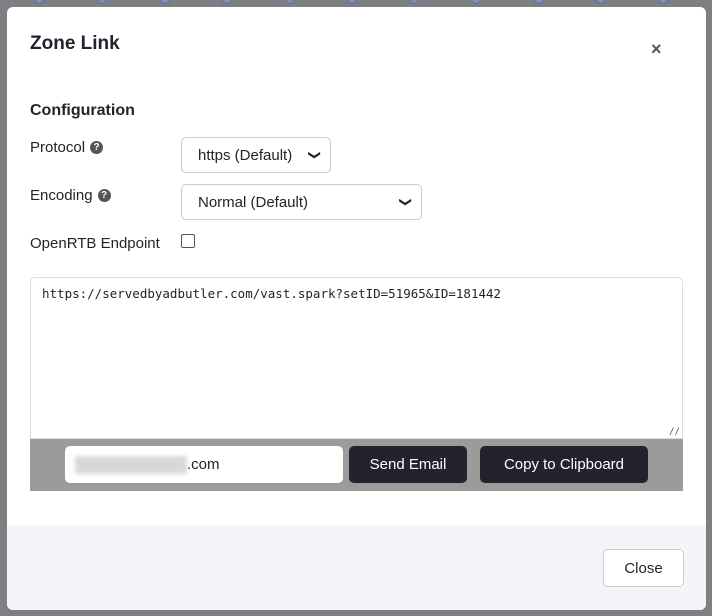 Image resolution: width=712 pixels, height=616 pixels. What do you see at coordinates (656, 49) in the screenshot?
I see `close-icon: ×` at bounding box center [656, 49].